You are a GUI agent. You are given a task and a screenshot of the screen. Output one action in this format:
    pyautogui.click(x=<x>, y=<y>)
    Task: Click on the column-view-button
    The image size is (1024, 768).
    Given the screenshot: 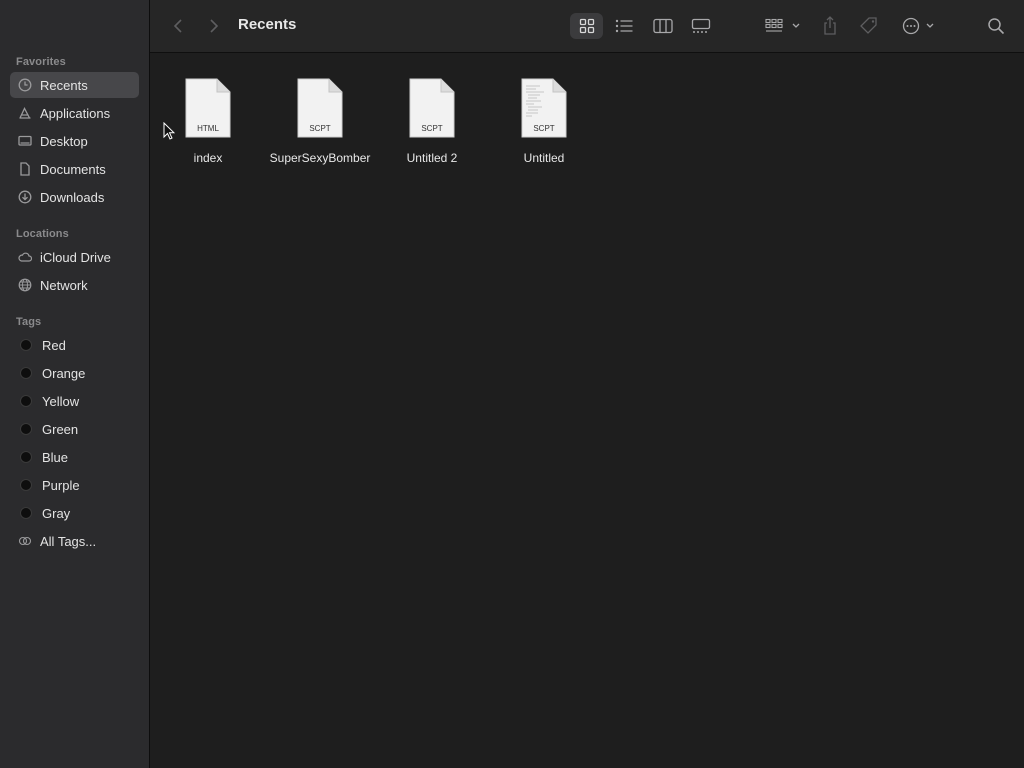 What is the action you would take?
    pyautogui.click(x=663, y=26)
    